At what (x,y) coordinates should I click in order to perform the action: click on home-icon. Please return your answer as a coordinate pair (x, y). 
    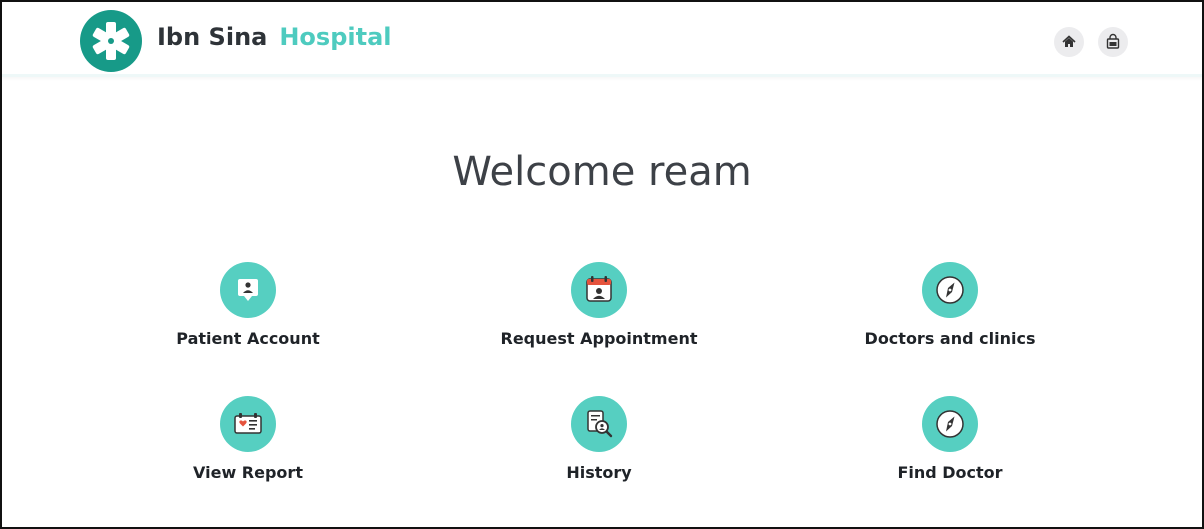
    Looking at the image, I should click on (1069, 41).